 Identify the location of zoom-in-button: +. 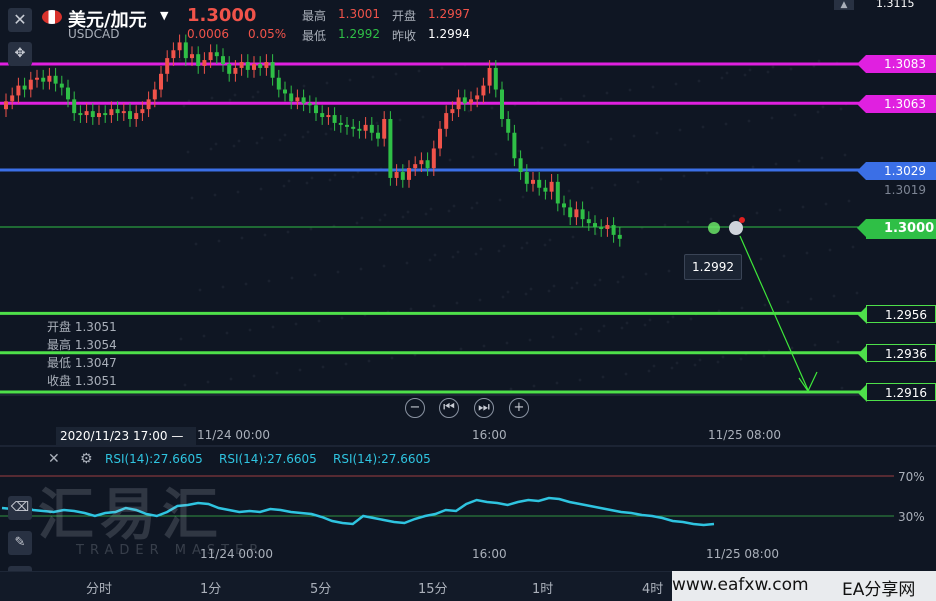
(519, 408).